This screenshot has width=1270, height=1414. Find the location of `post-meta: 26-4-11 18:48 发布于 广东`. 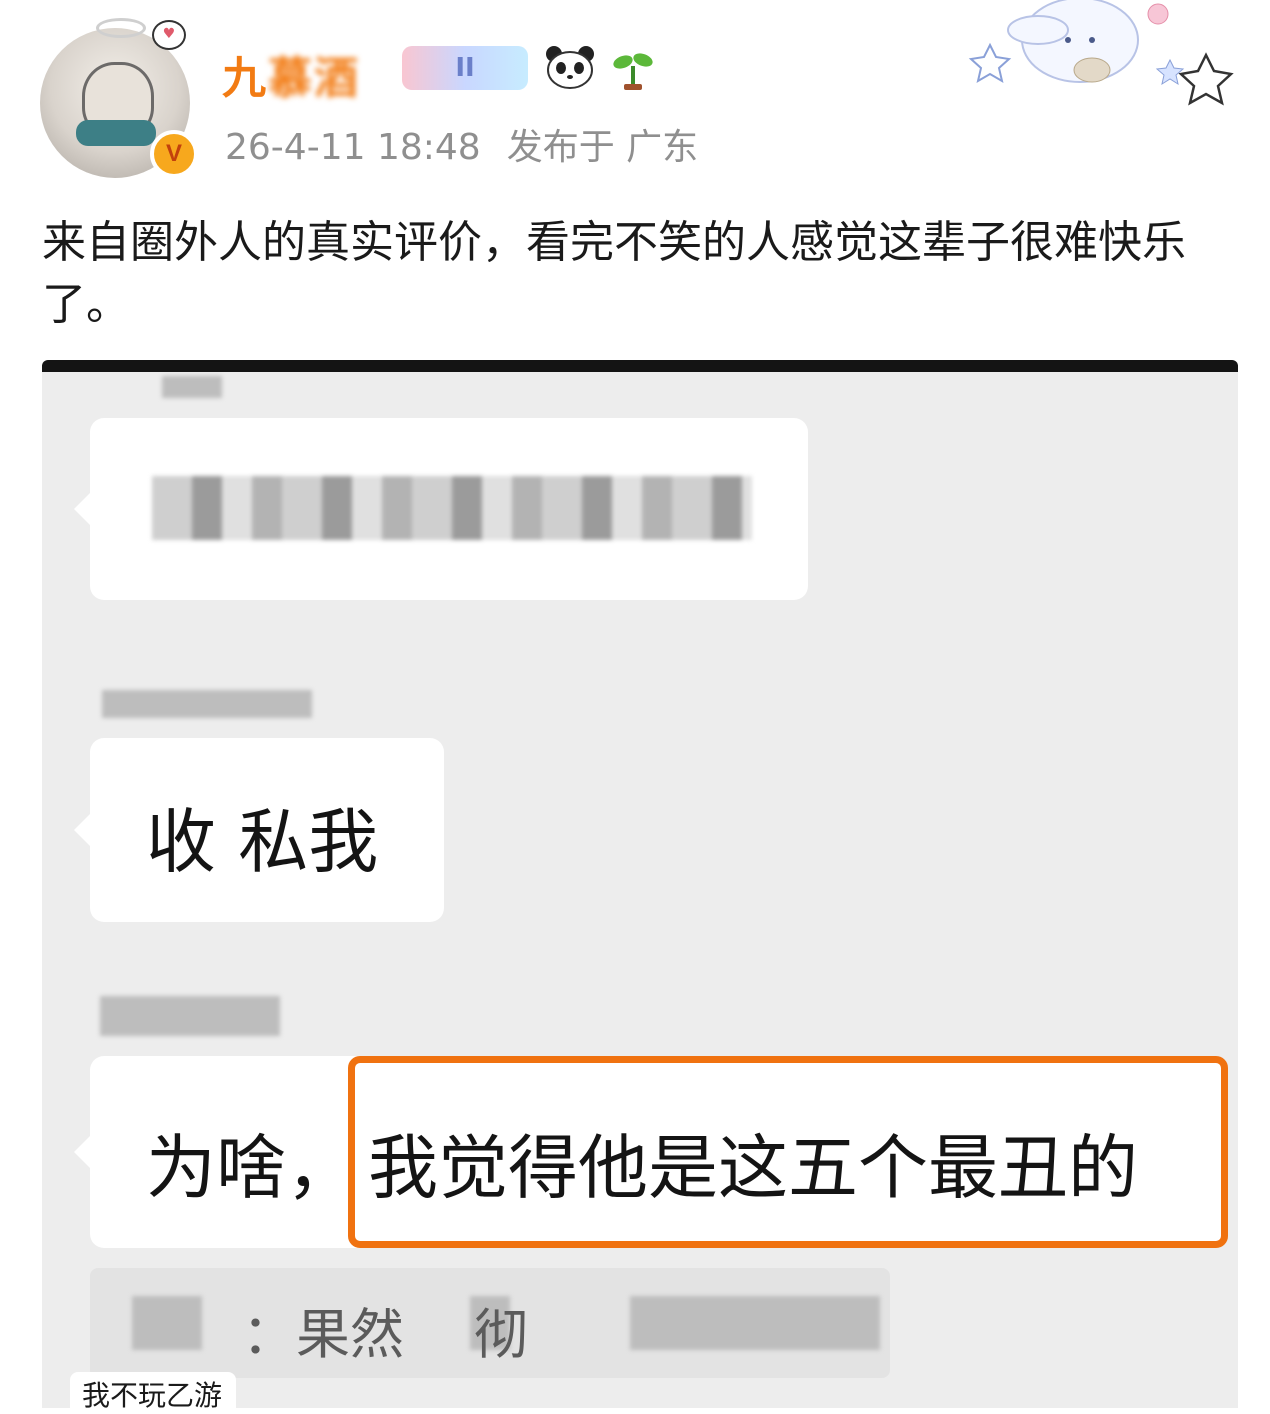

post-meta: 26-4-11 18:48 发布于 广东 is located at coordinates (474, 144).